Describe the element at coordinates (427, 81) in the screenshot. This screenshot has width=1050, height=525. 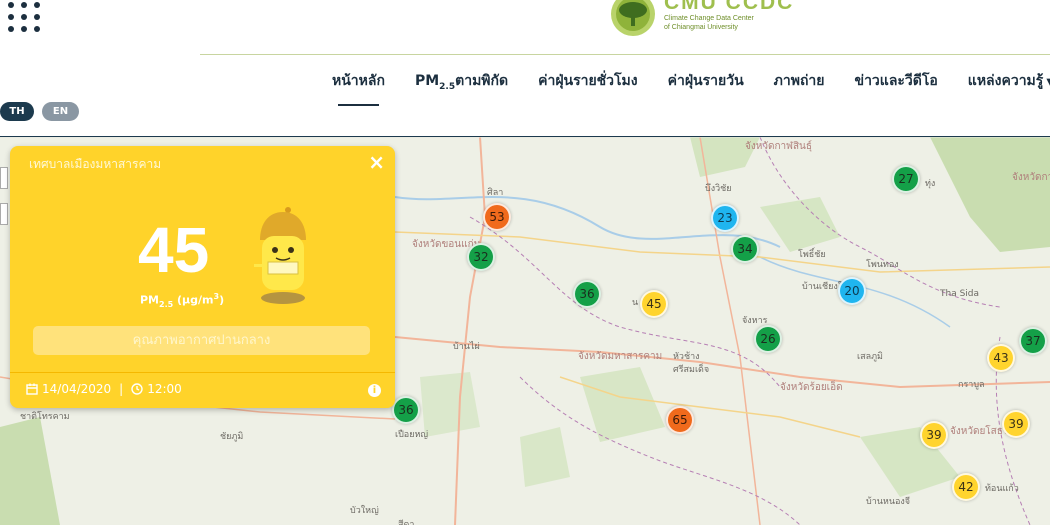
I see `nav-pm-label: PM` at that location.